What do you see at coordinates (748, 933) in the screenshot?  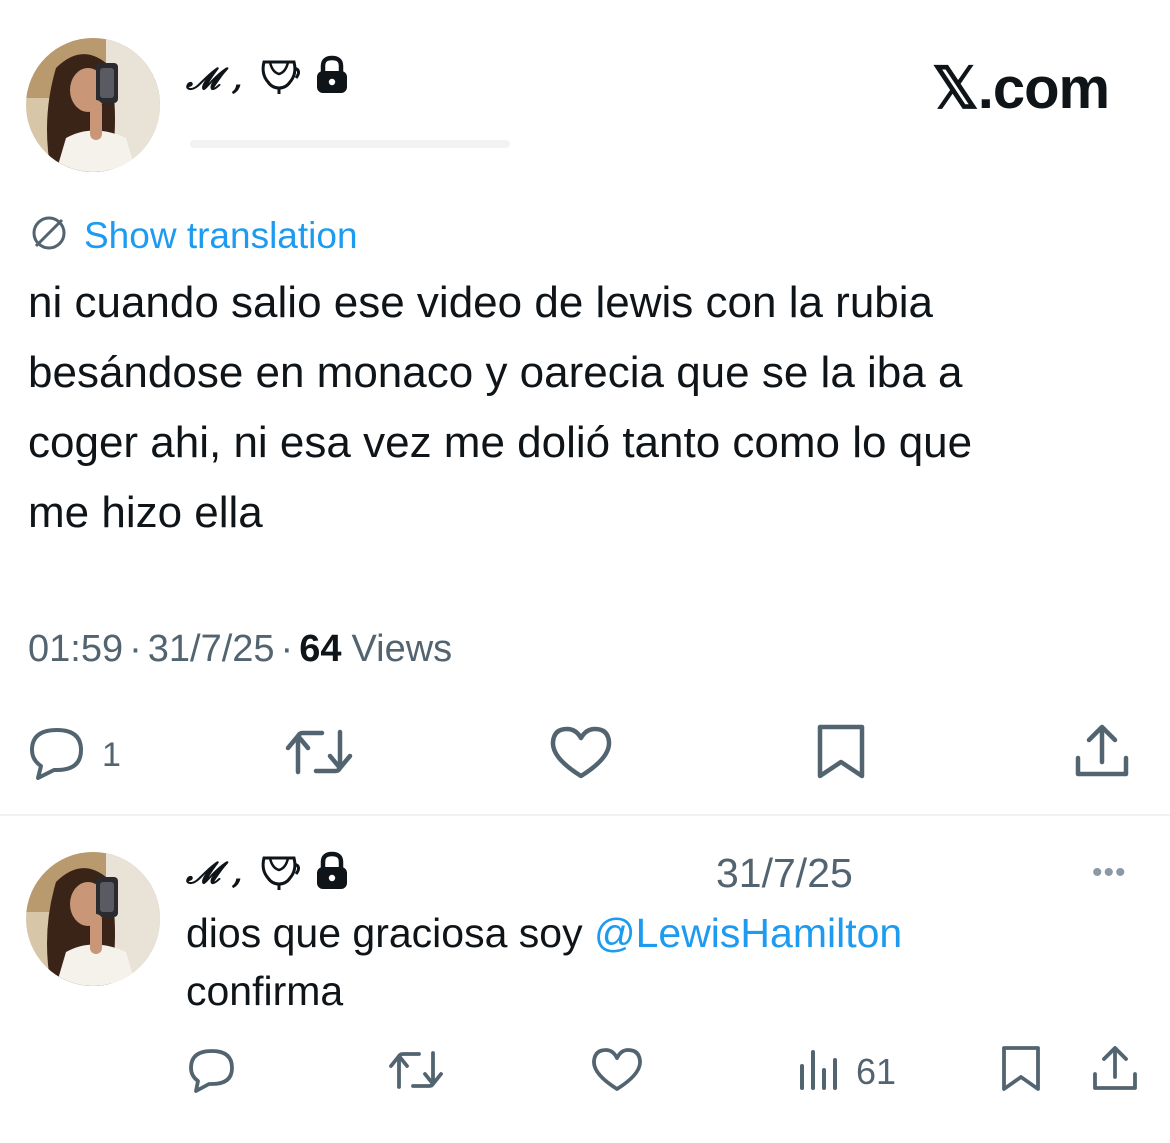 I see `mention-link: @LewisHamilton` at bounding box center [748, 933].